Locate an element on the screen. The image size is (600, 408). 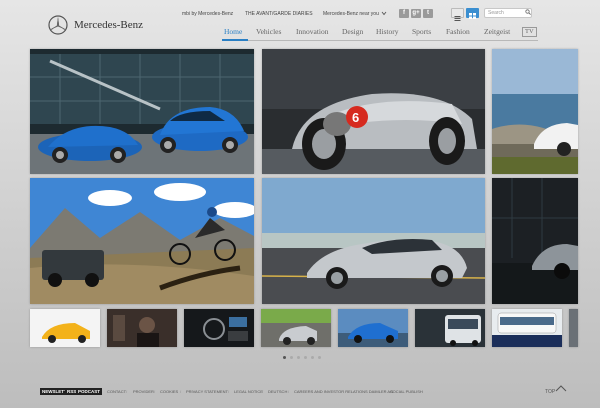
thumb-glk-road is located at coordinates (296, 328).